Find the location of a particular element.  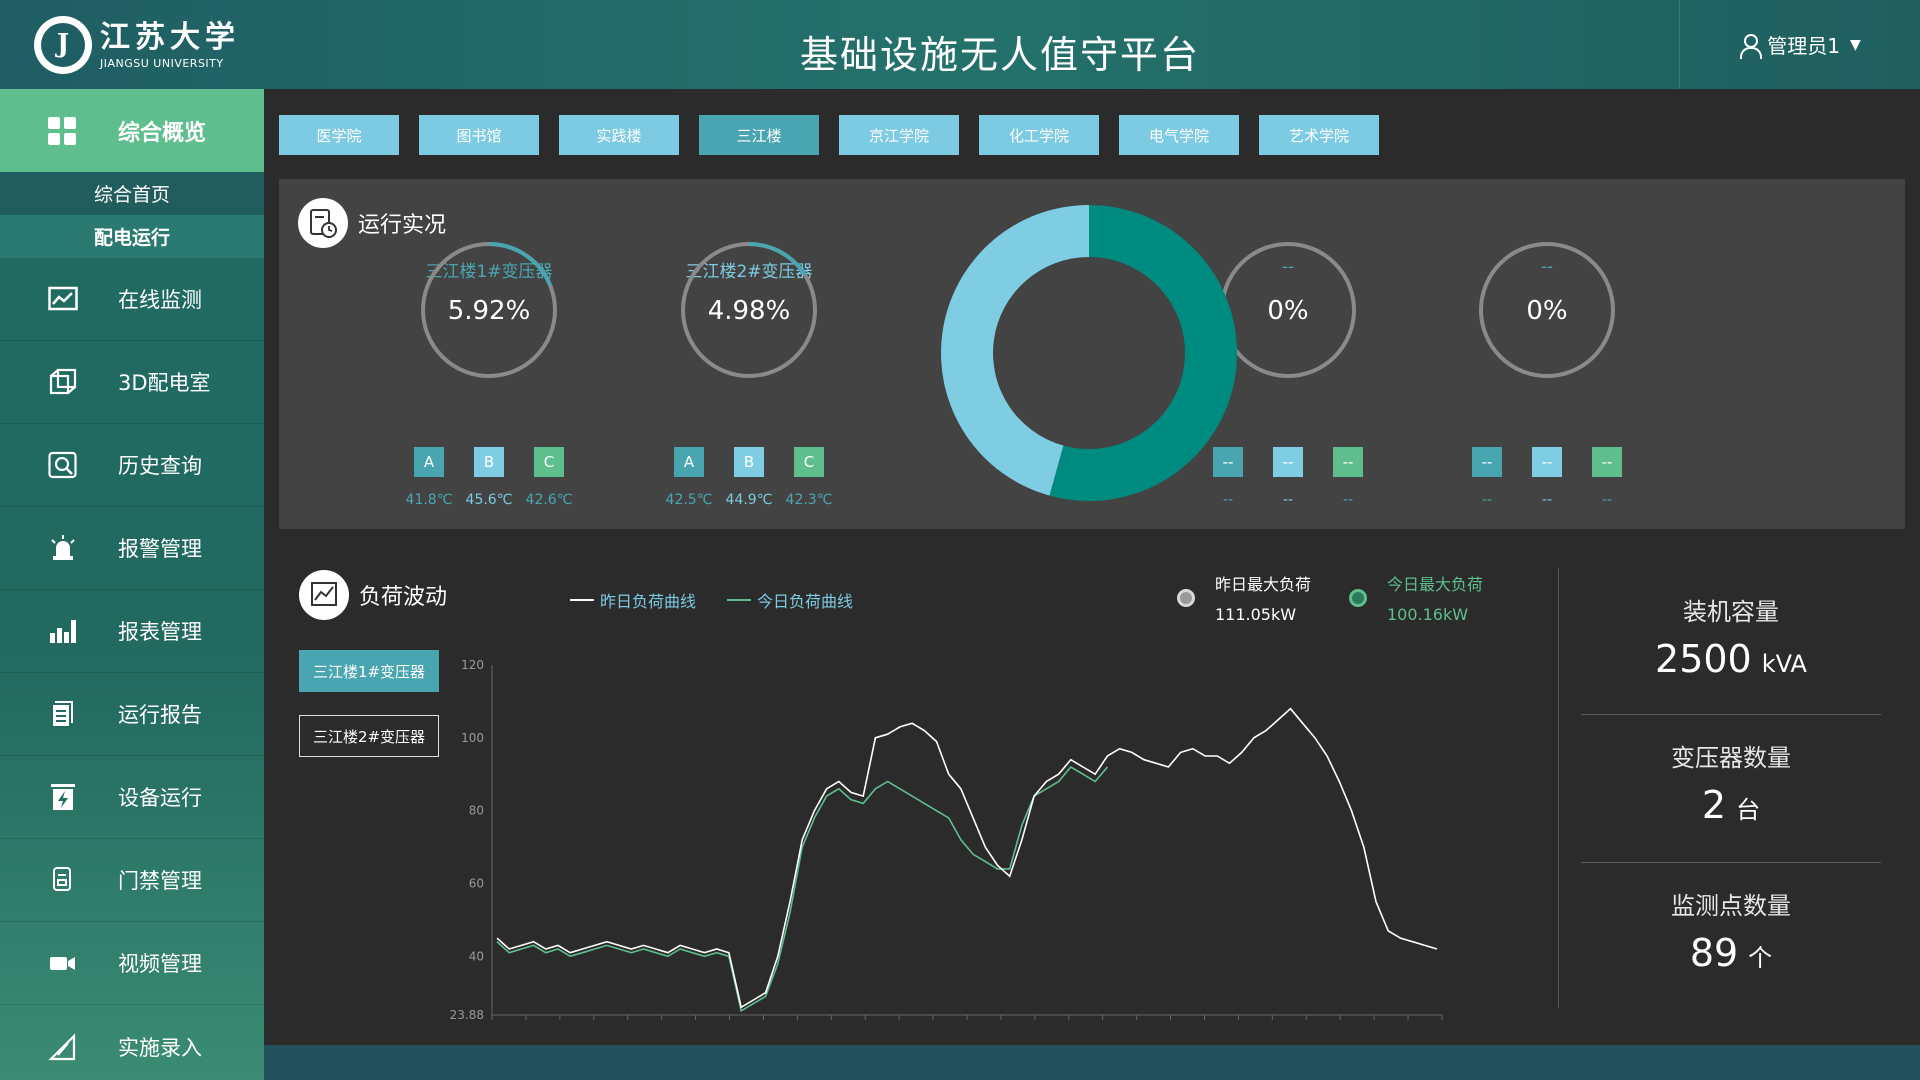

sidebar-item-label: 门禁管理 is located at coordinates (160, 881).